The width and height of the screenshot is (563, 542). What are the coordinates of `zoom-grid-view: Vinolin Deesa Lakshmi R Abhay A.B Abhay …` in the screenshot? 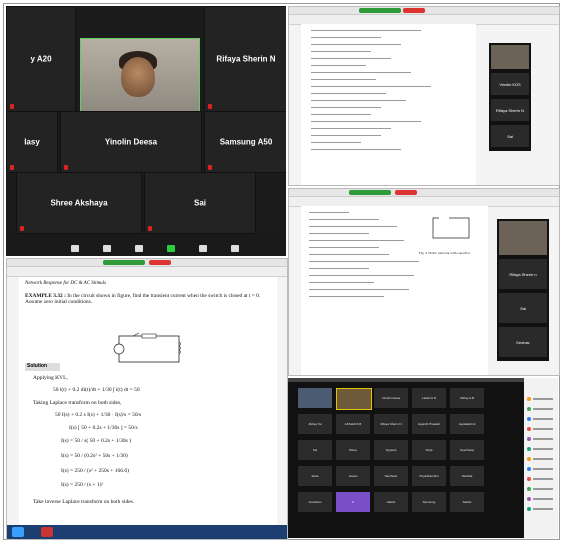 It's located at (423, 458).